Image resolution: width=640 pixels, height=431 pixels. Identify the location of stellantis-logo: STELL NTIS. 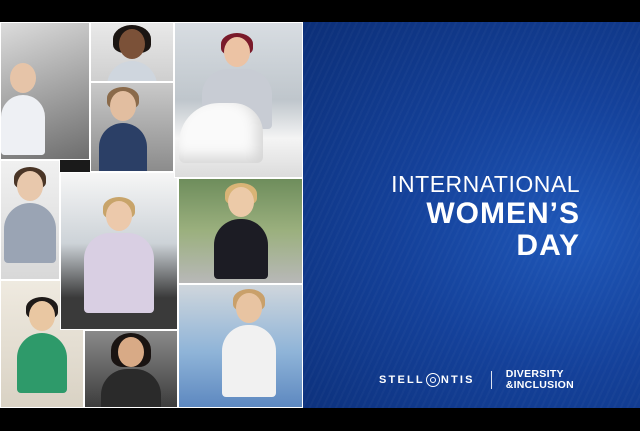
(427, 380).